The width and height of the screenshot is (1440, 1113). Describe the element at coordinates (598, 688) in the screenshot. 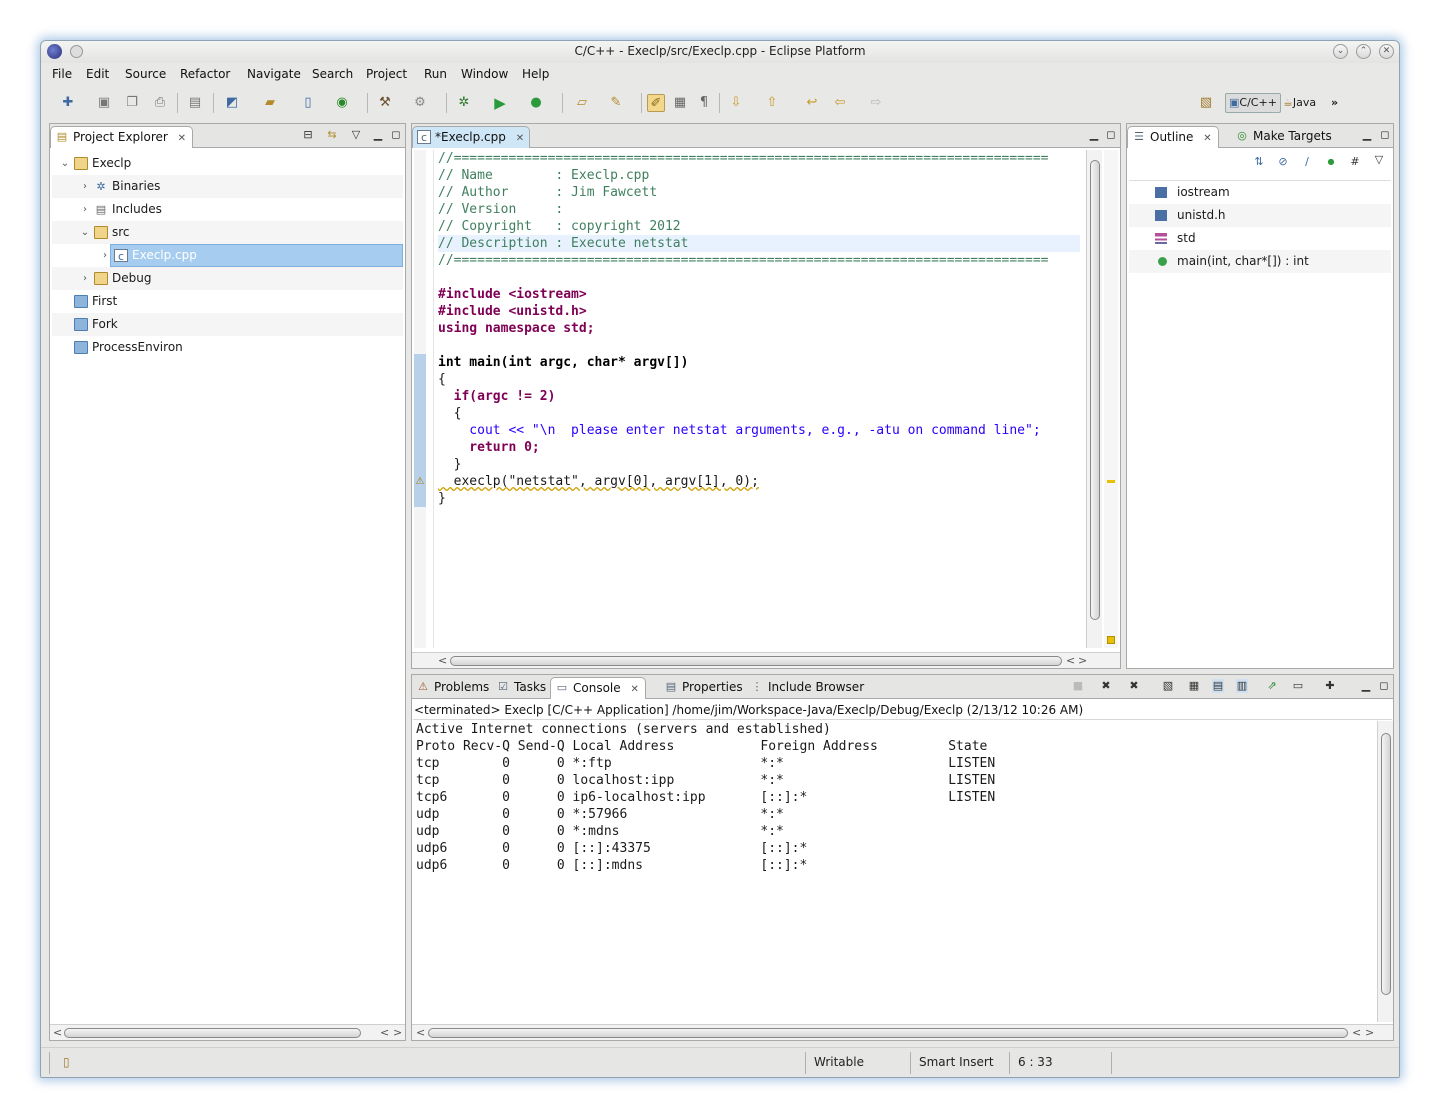

I see `tab-console: ▭ Console ✕` at that location.